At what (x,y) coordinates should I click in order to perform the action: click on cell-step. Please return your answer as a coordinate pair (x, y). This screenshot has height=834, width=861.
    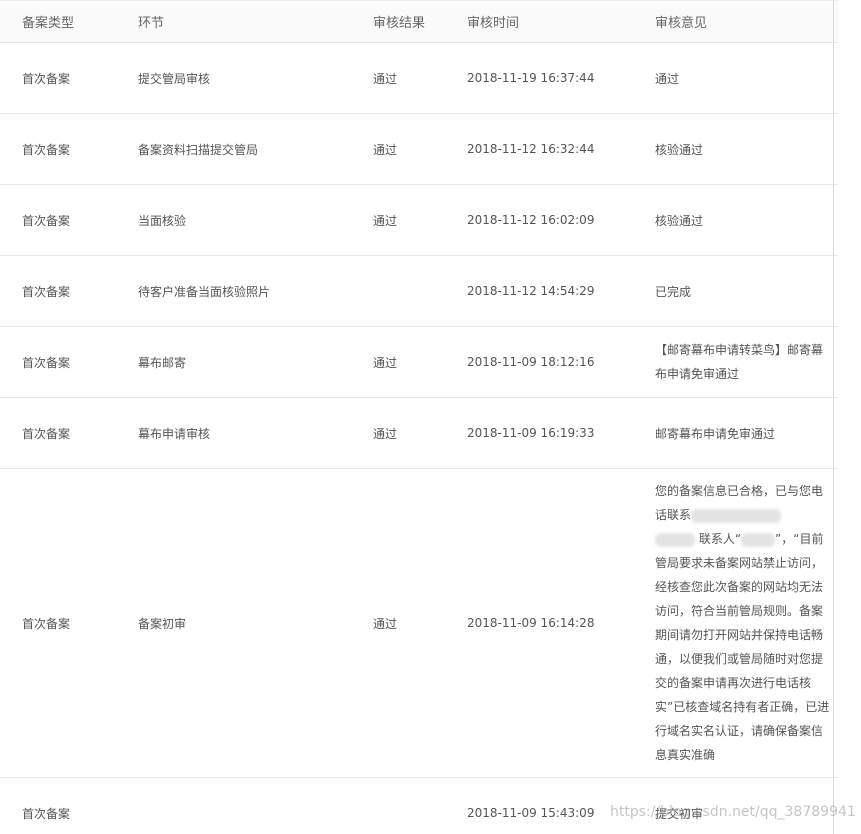
    Looking at the image, I should click on (255, 805).